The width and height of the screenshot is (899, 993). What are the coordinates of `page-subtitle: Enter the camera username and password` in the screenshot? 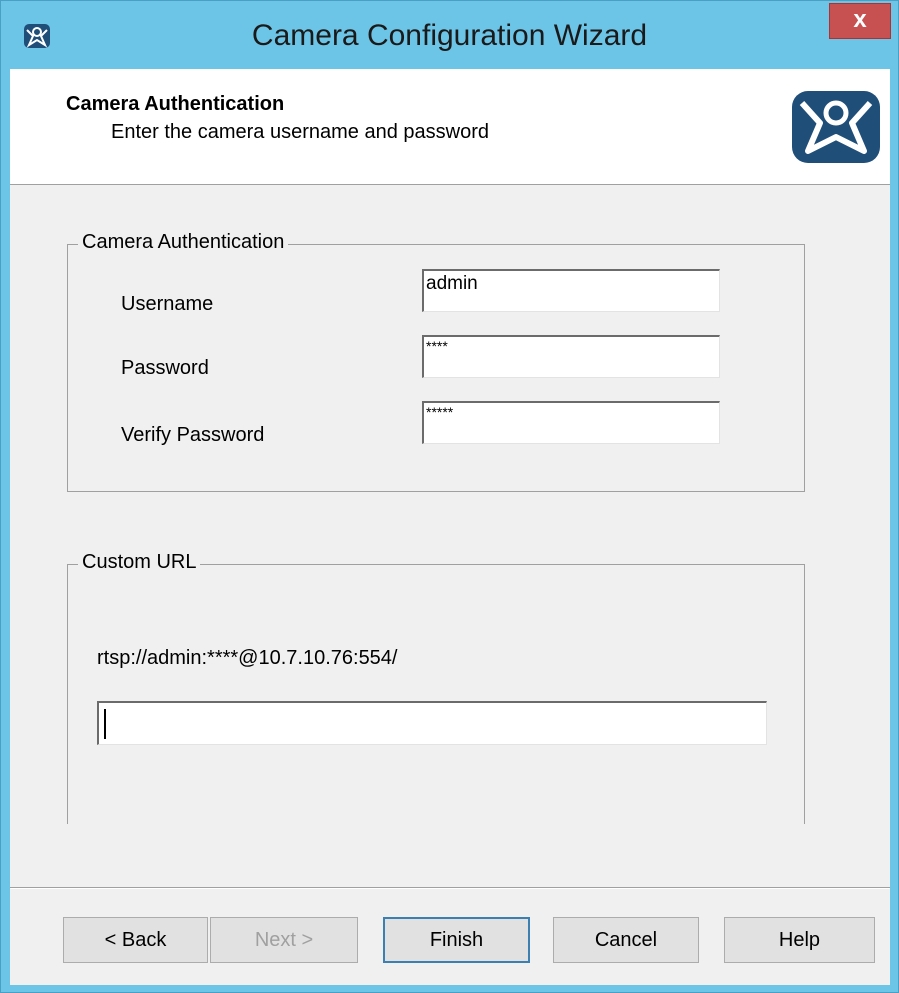 It's located at (300, 132).